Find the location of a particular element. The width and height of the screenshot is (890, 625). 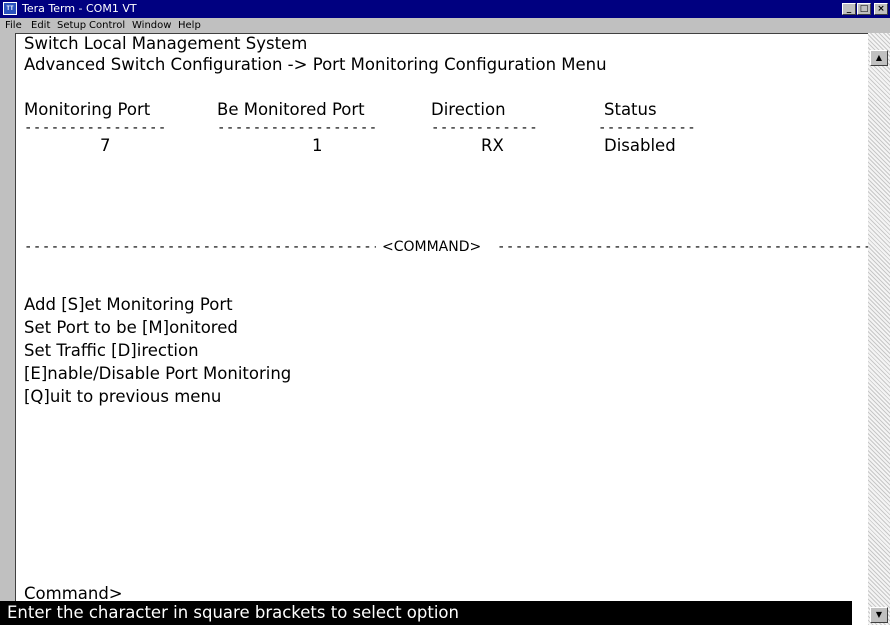

column-underline: ------------ is located at coordinates (485, 128).